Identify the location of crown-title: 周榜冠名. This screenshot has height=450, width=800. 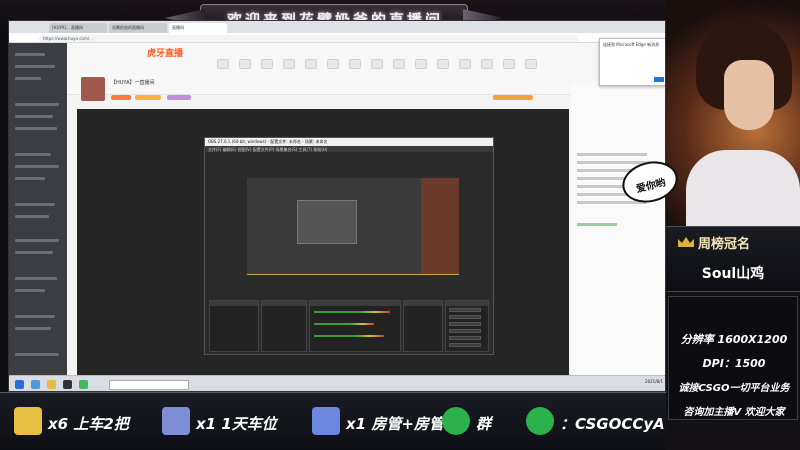
(724, 244).